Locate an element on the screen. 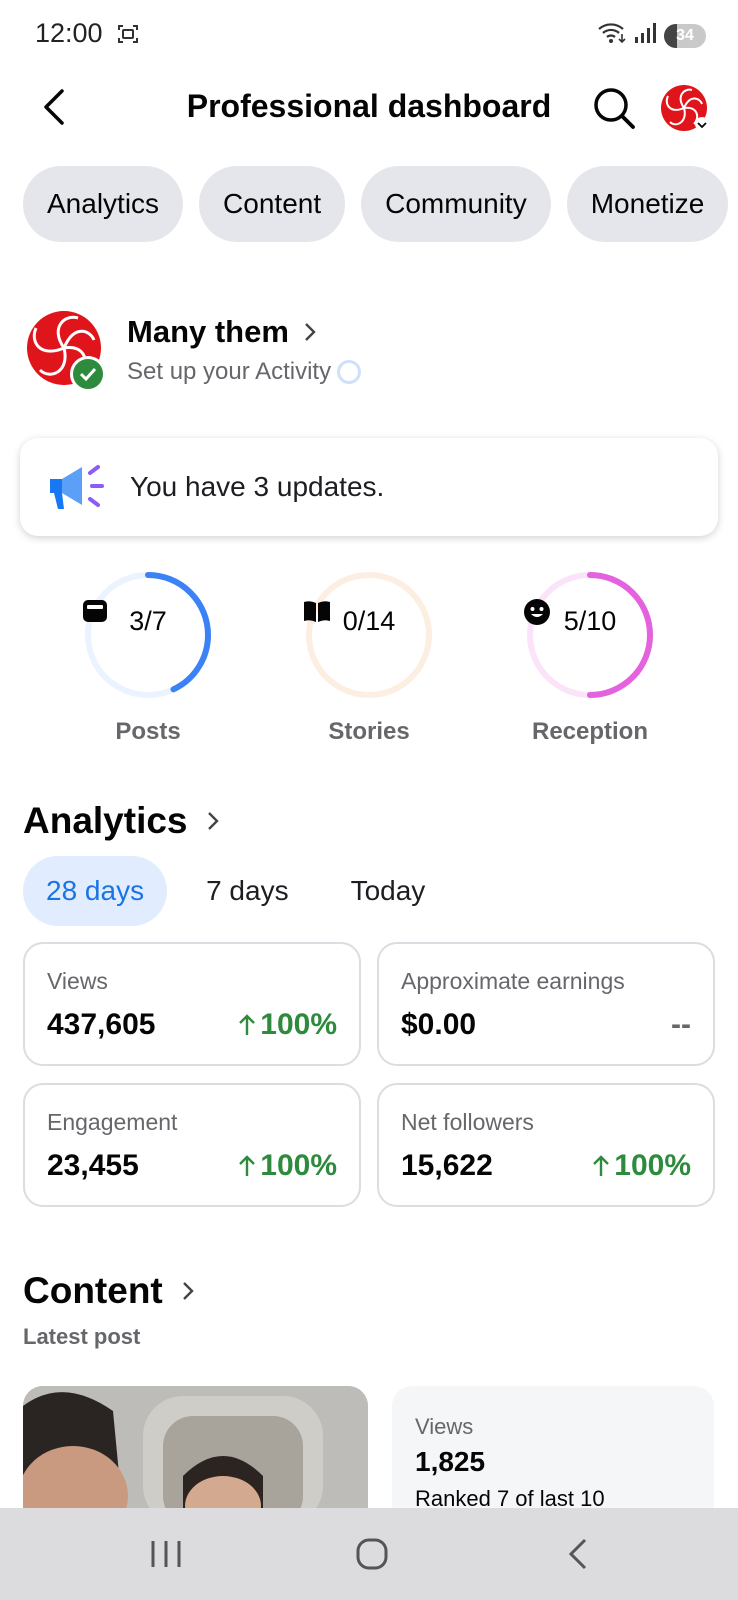 The width and height of the screenshot is (738, 1600). ring-stories: 0/14 Stories is located at coordinates (369, 657).